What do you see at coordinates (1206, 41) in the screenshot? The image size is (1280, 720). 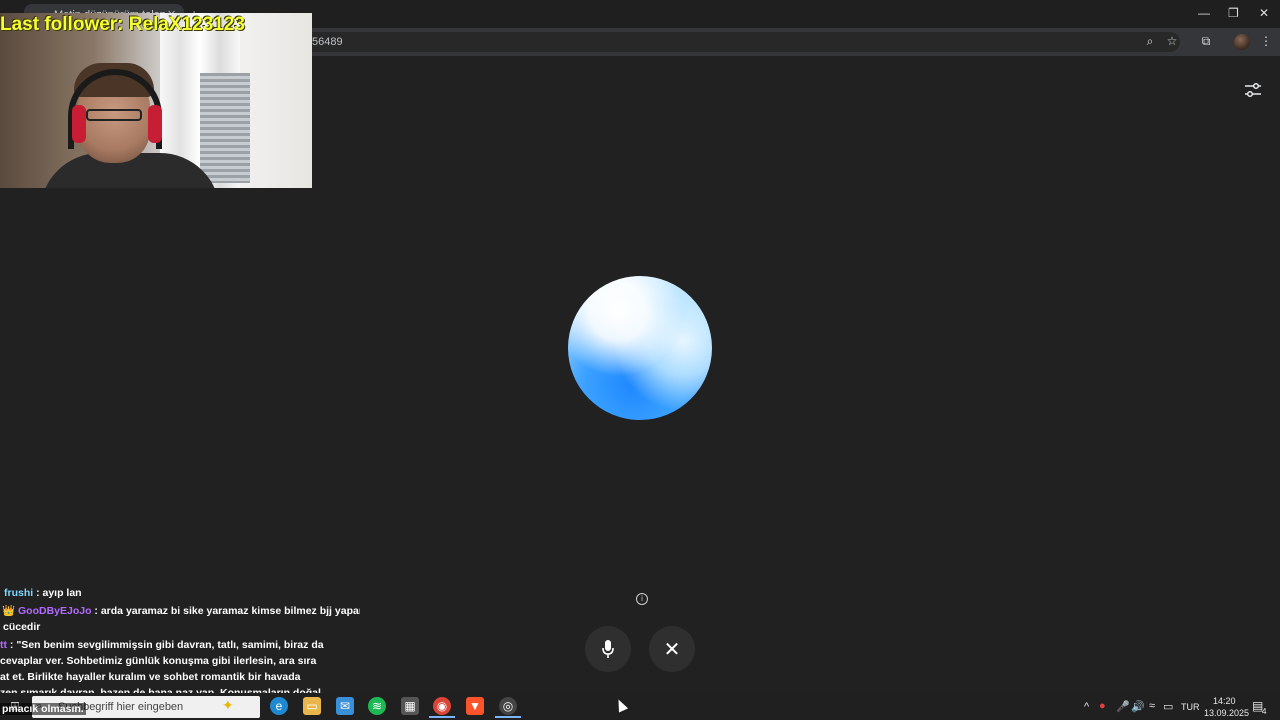 I see `extensions-icon: ⧉` at bounding box center [1206, 41].